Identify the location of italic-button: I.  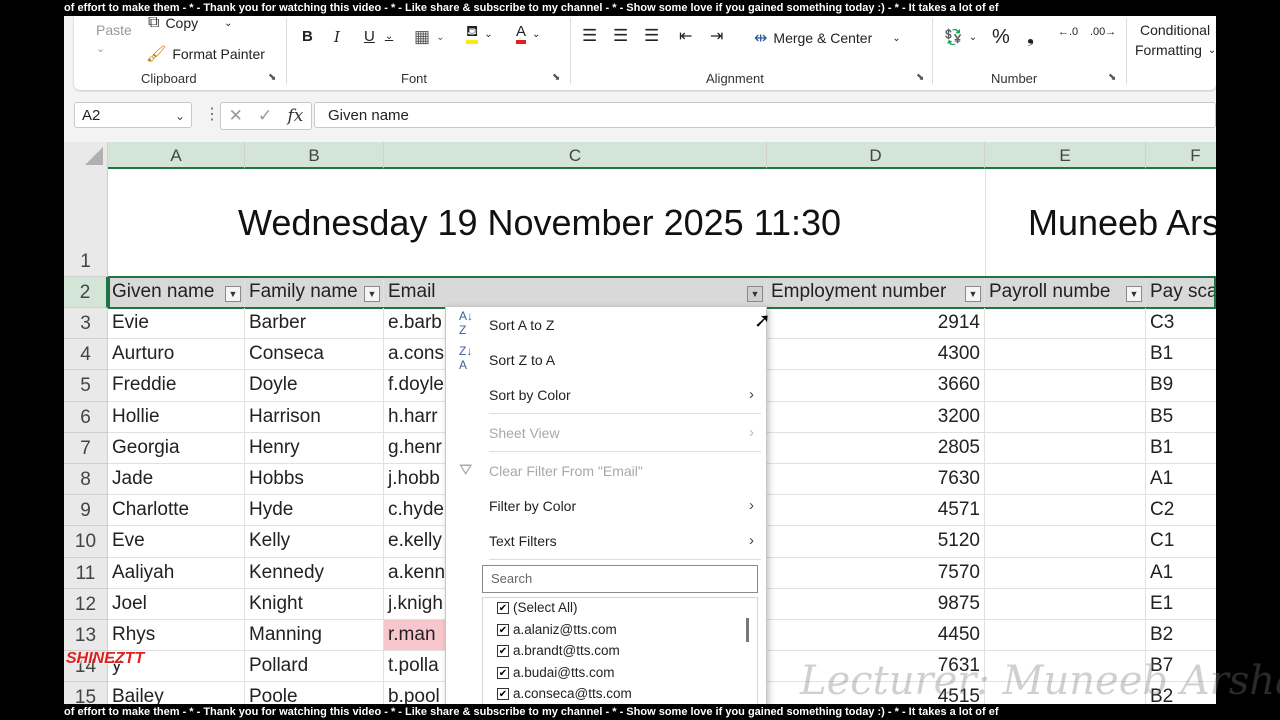
(337, 37).